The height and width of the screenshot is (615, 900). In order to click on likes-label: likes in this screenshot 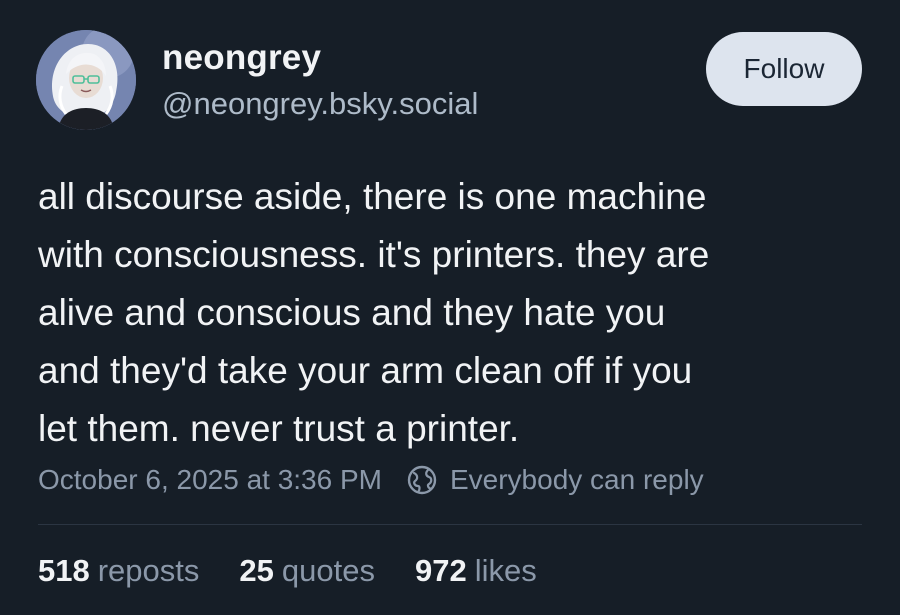, I will do `click(505, 570)`.